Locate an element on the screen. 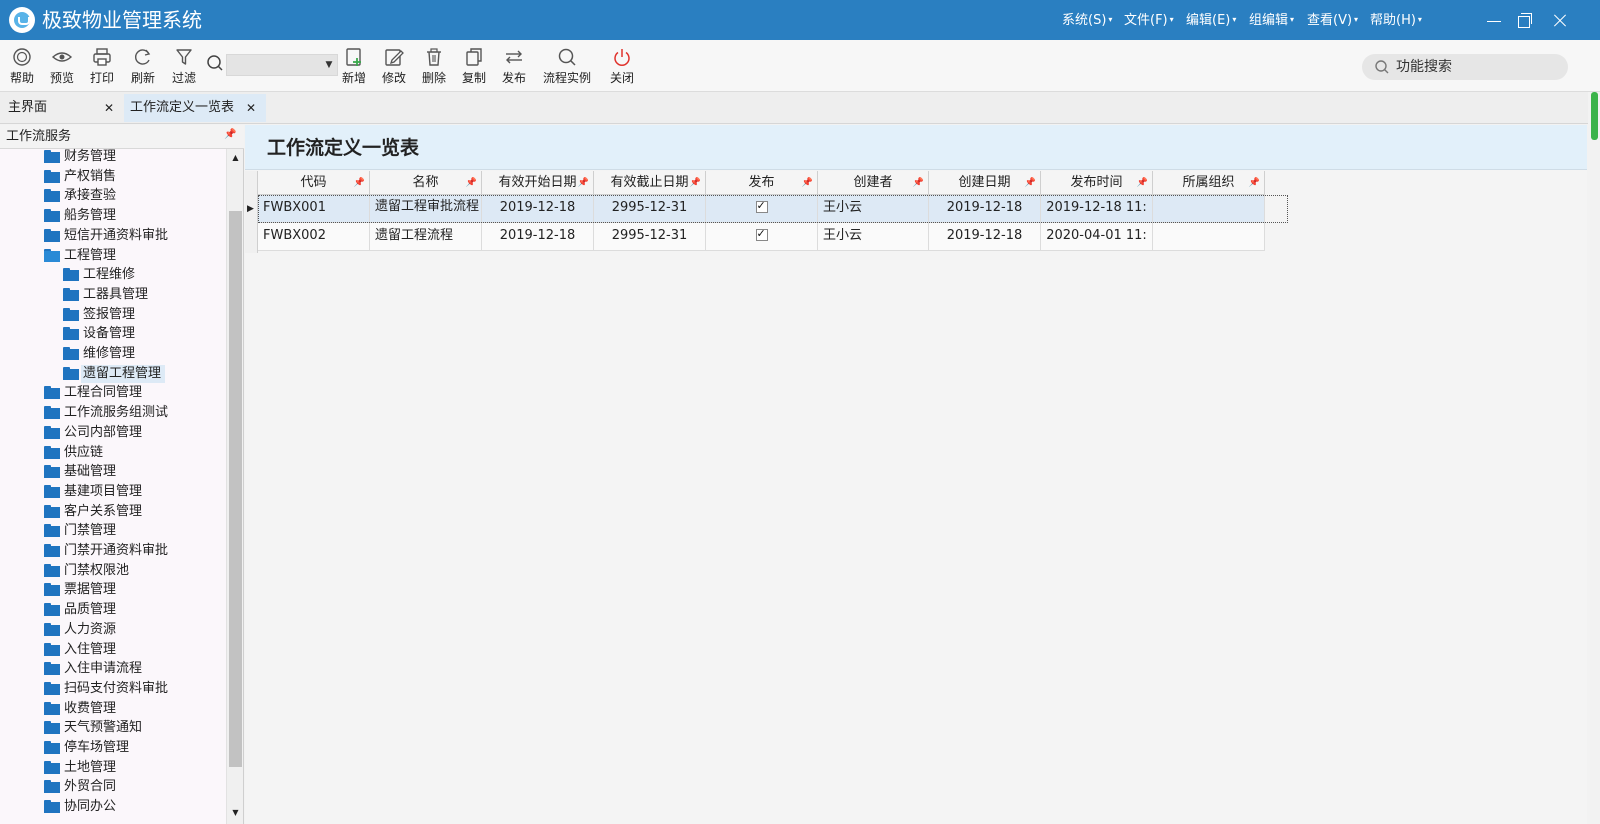 Image resolution: width=1600 pixels, height=824 pixels. column-header-creator: 创建者 📌 is located at coordinates (873, 183).